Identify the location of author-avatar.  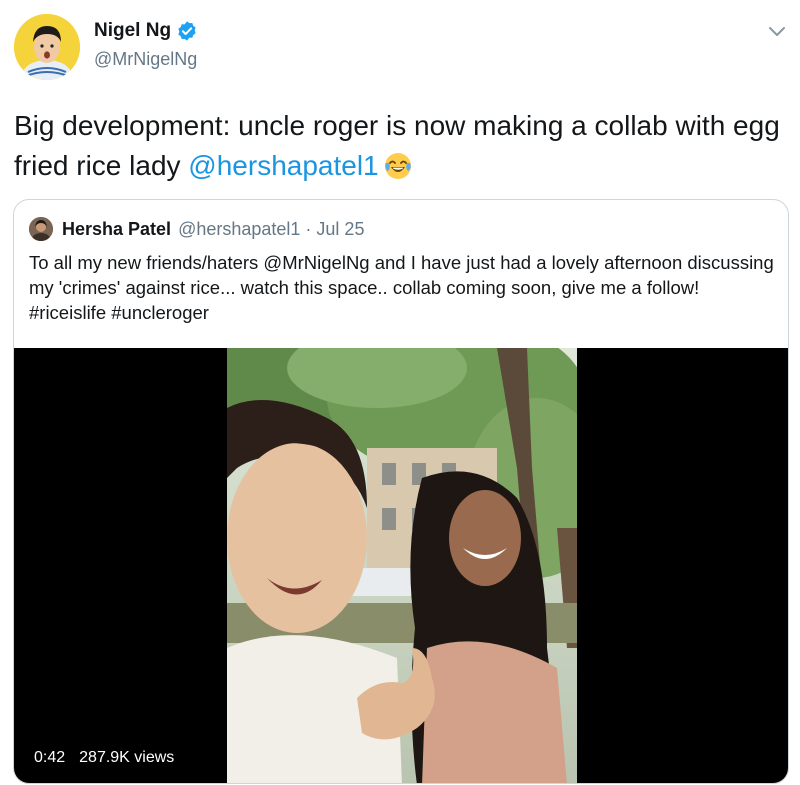
(47, 47).